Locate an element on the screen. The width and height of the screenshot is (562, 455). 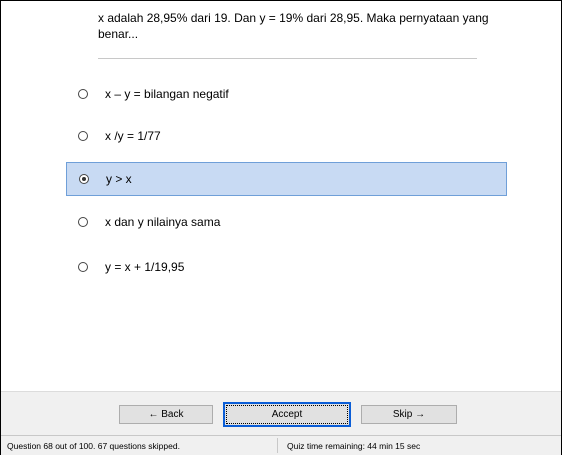
option-3: y > x is located at coordinates (286, 179).